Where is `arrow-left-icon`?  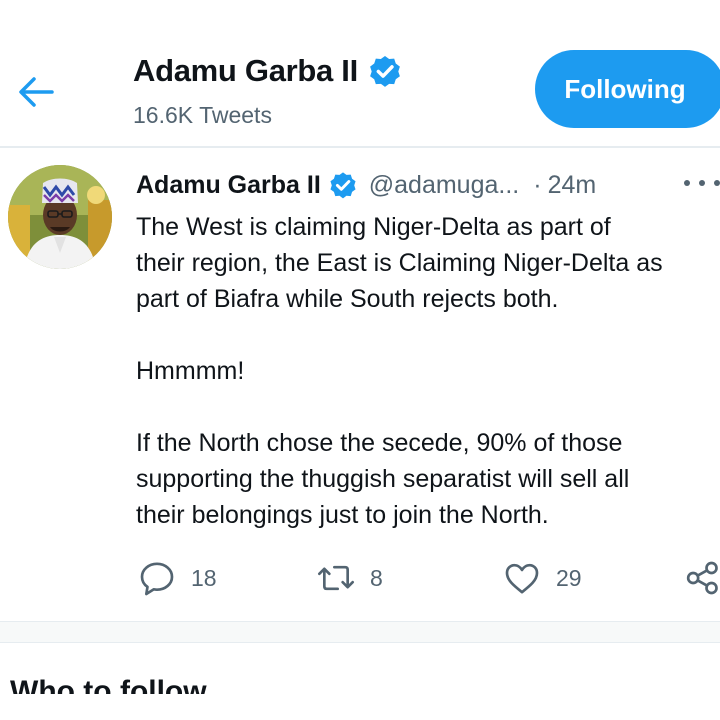 arrow-left-icon is located at coordinates (36, 92).